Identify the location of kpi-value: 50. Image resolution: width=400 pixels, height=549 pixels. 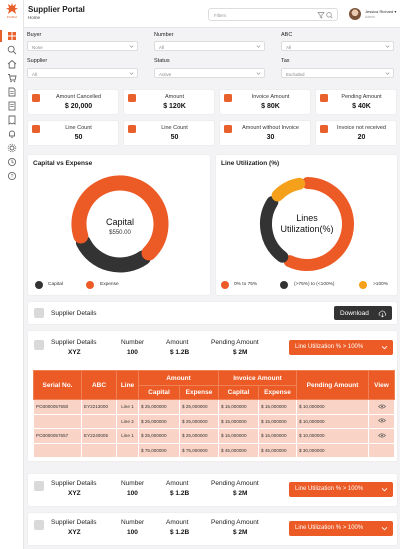
(78, 137).